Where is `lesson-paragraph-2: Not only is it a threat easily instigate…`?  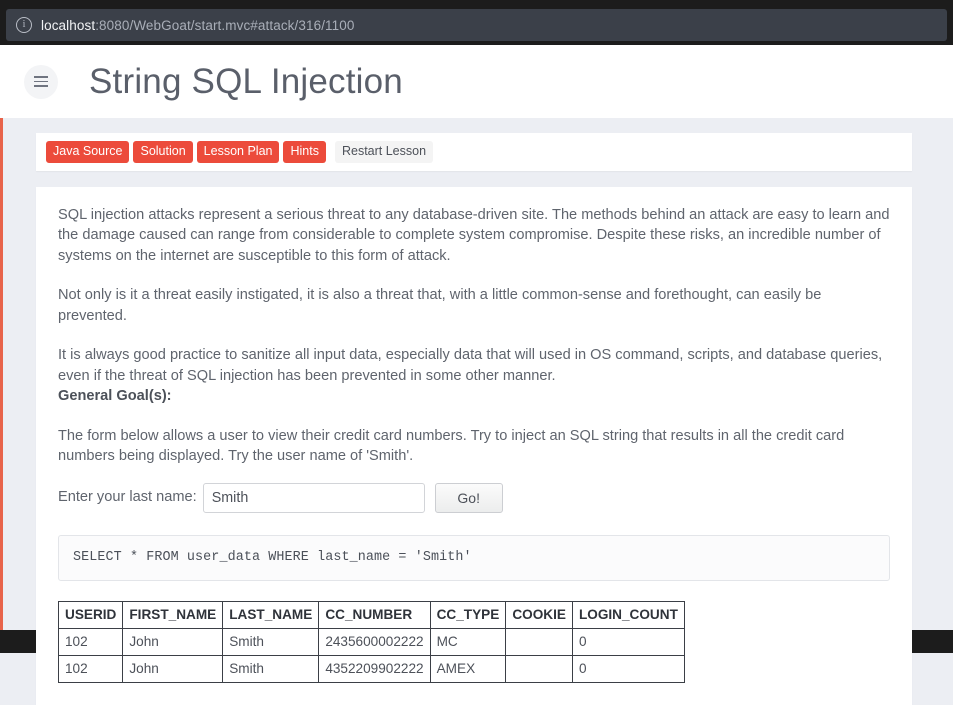 lesson-paragraph-2: Not only is it a threat easily instigate… is located at coordinates (474, 305).